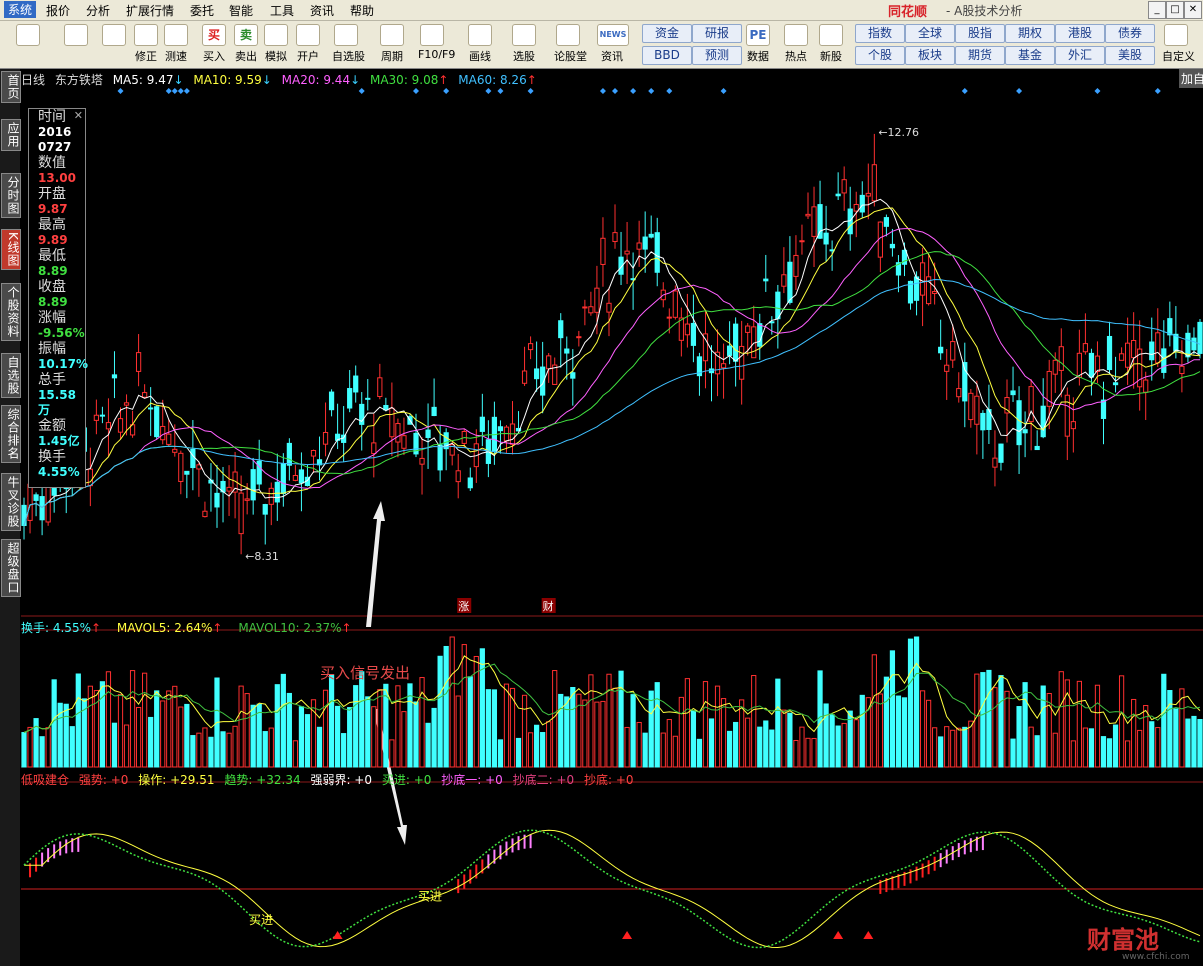  What do you see at coordinates (548, 606) in the screenshot?
I see `event-mark-1: 财` at bounding box center [548, 606].